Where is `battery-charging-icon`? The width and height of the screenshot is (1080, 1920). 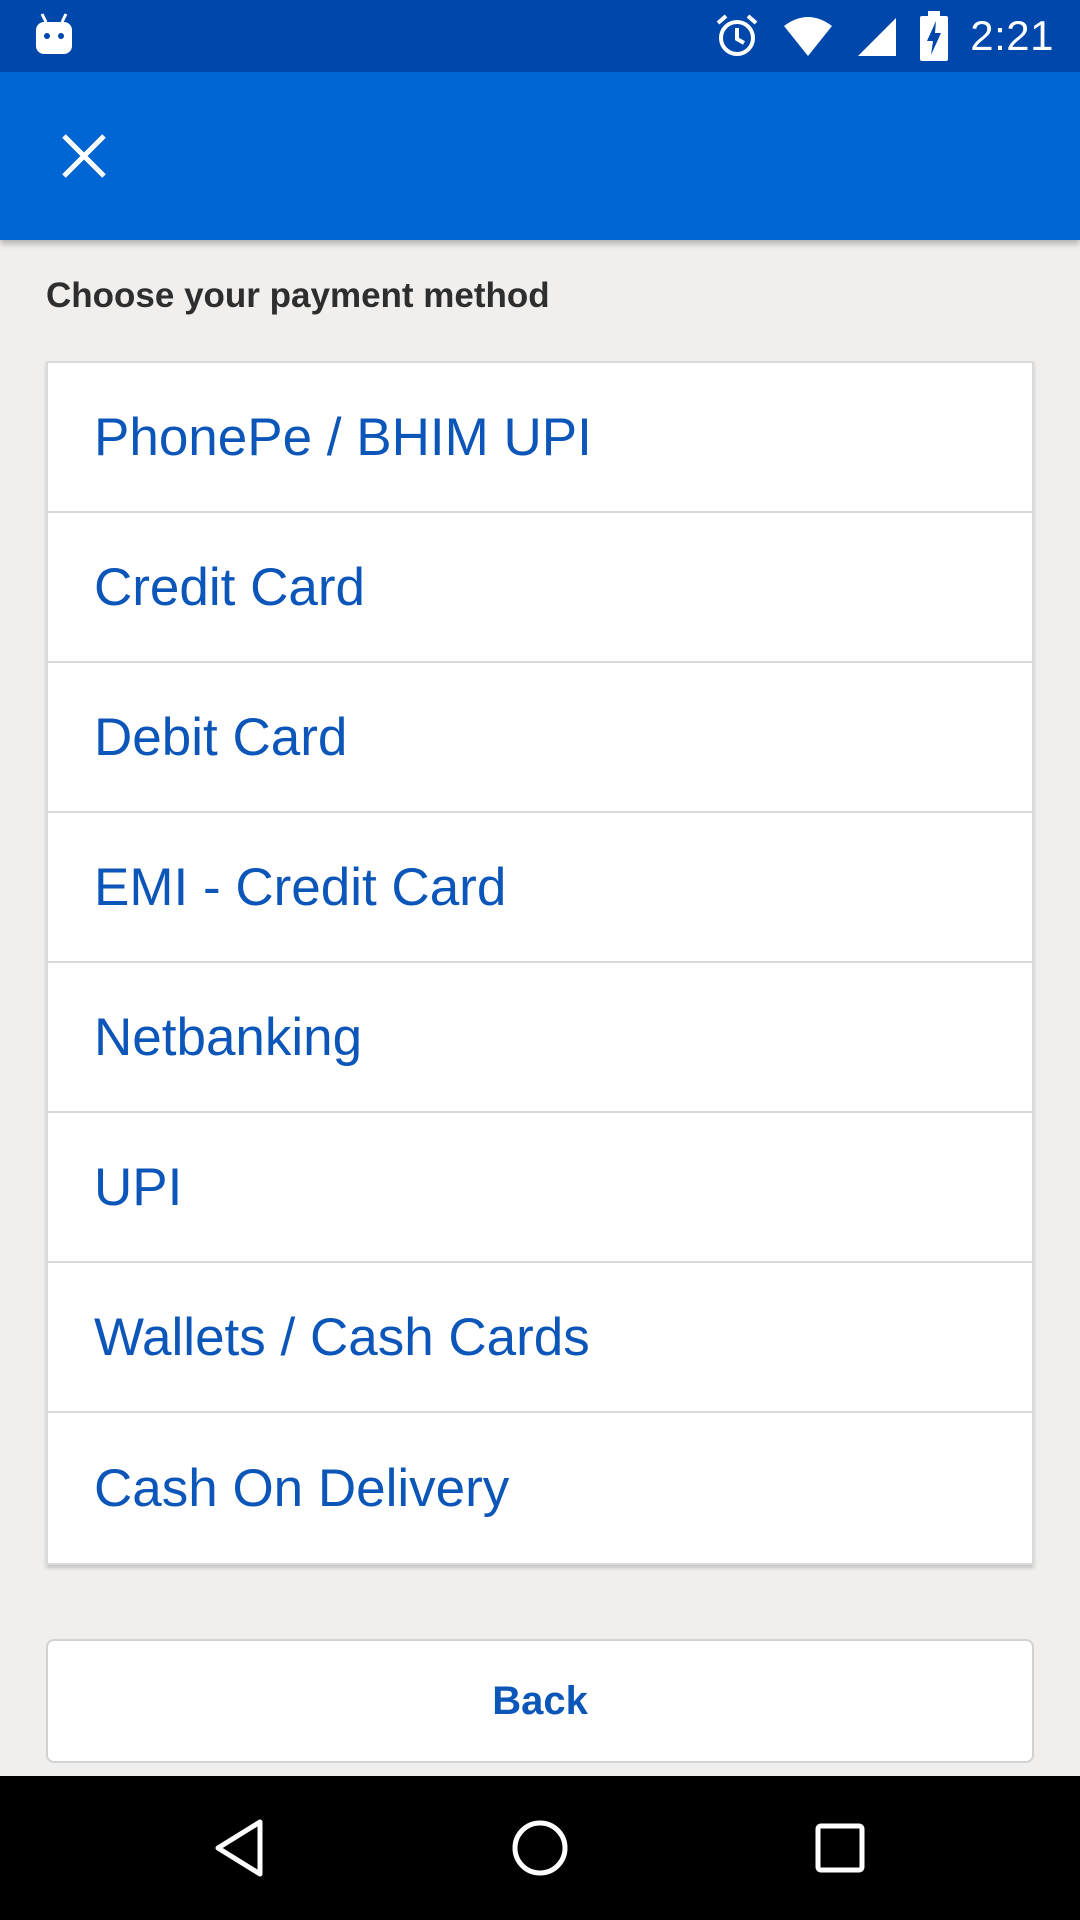 battery-charging-icon is located at coordinates (934, 36).